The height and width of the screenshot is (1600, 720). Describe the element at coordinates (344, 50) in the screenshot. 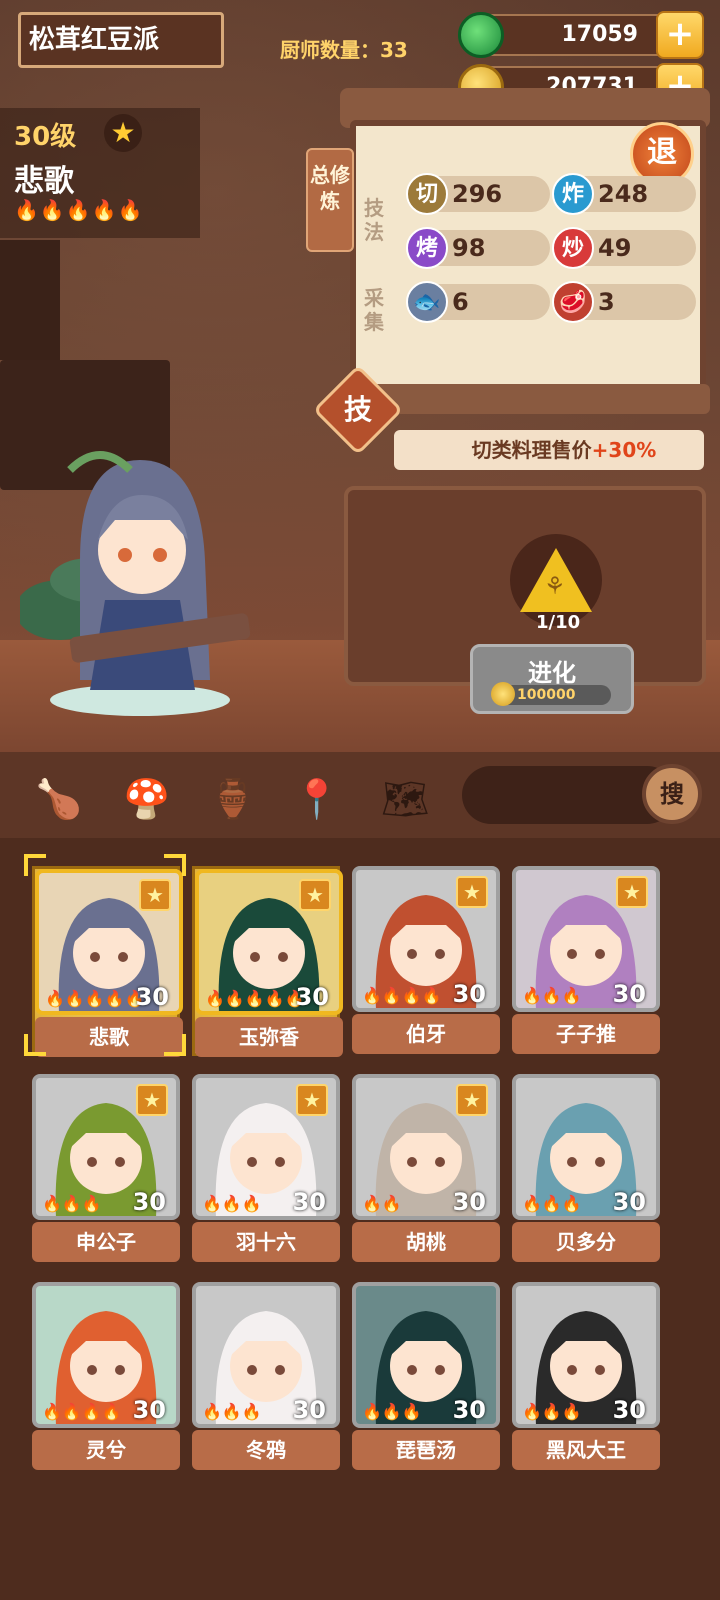

I see `chef-count: 厨师数量：33` at that location.